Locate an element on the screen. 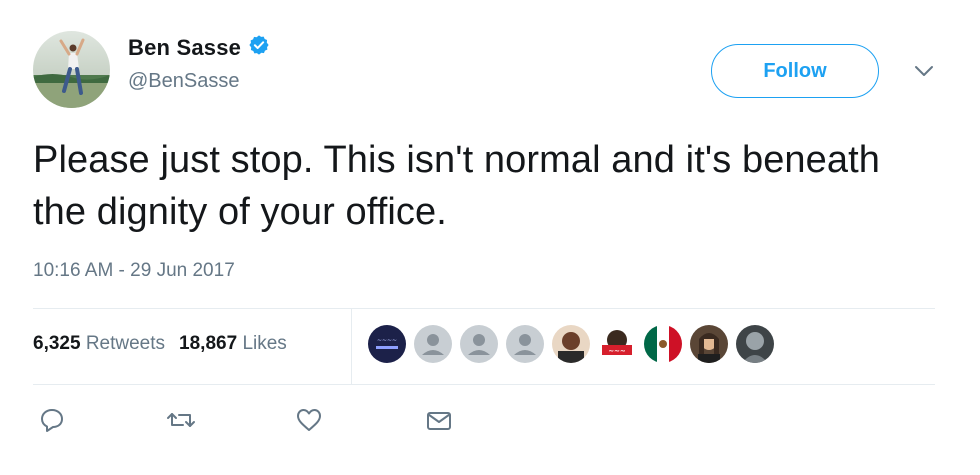  author-info: Ben Sasse @BenSasse is located at coordinates (199, 63).